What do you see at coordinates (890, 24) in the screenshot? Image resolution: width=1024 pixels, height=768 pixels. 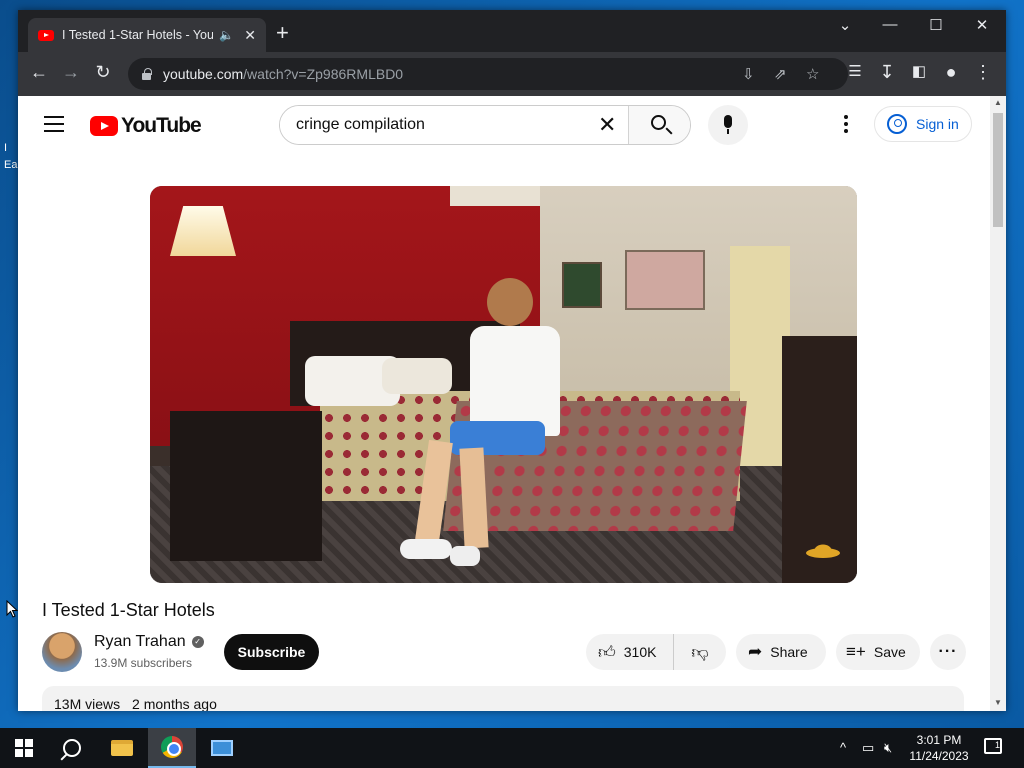 I see `minimize-button: —` at bounding box center [890, 24].